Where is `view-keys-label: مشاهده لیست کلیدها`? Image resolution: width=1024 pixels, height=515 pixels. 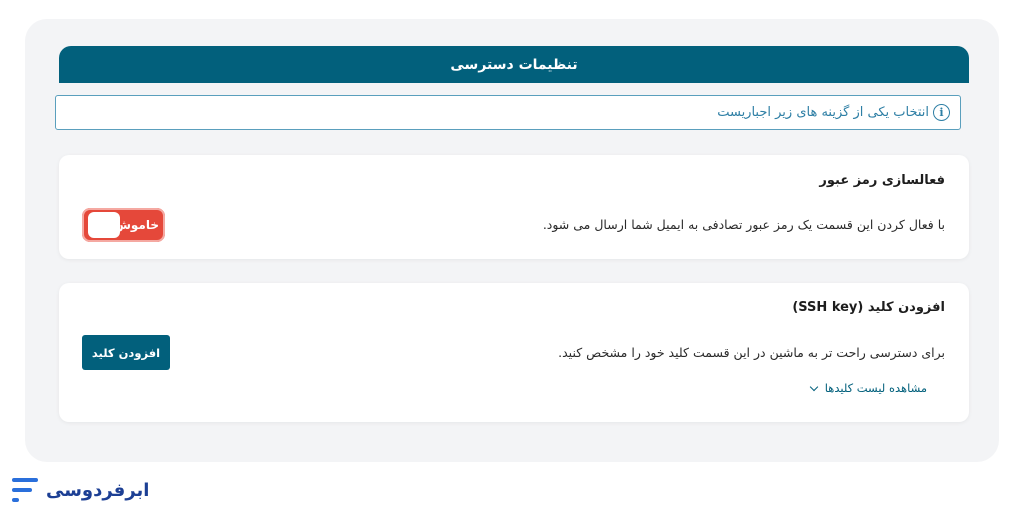 view-keys-label: مشاهده لیست کلیدها is located at coordinates (875, 388).